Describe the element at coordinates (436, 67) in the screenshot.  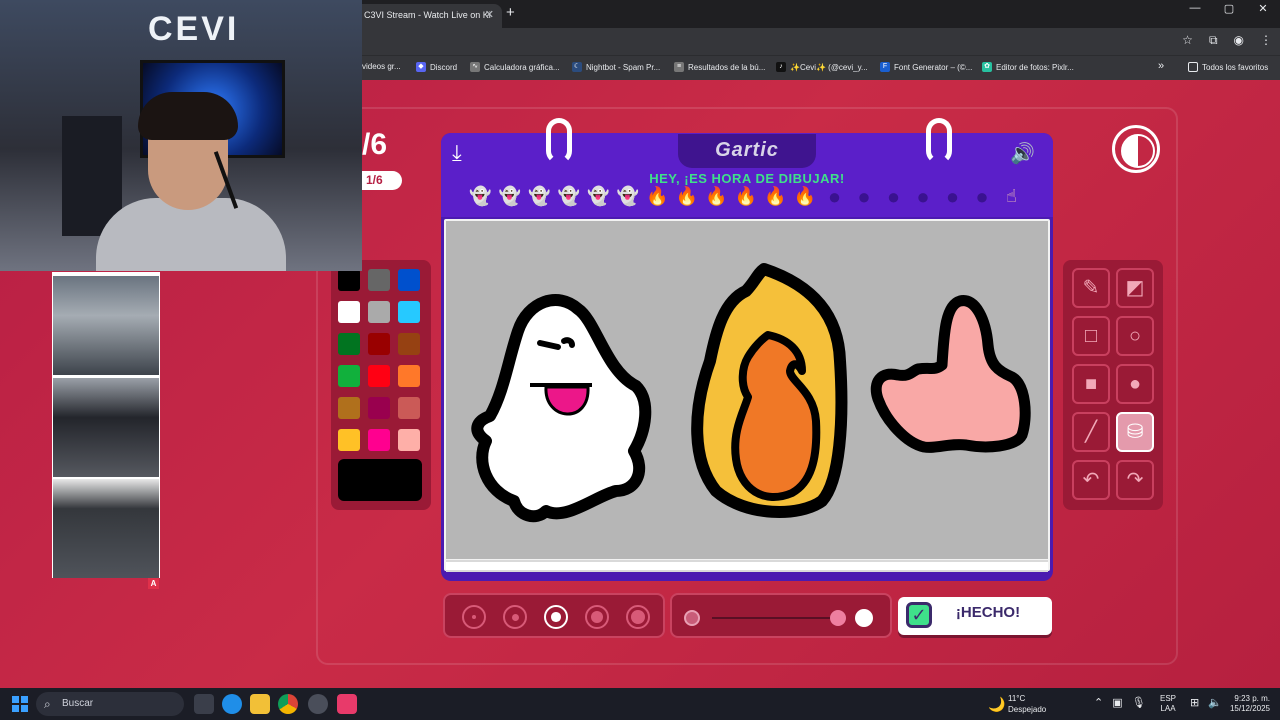
I see `bookmark-item: ◆ Discord` at that location.